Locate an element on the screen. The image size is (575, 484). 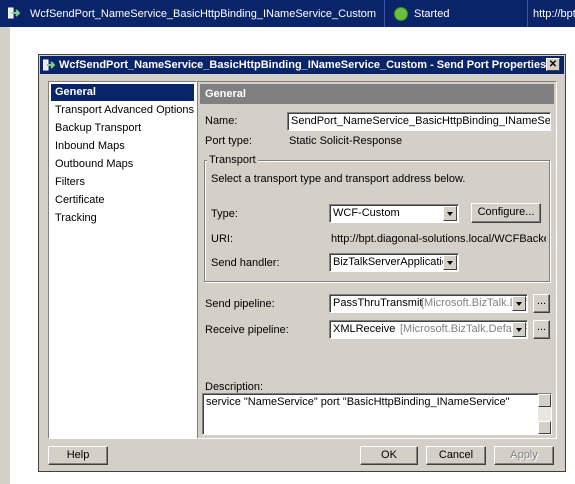
port-type-value: Static Solicit-Response is located at coordinates (346, 141).